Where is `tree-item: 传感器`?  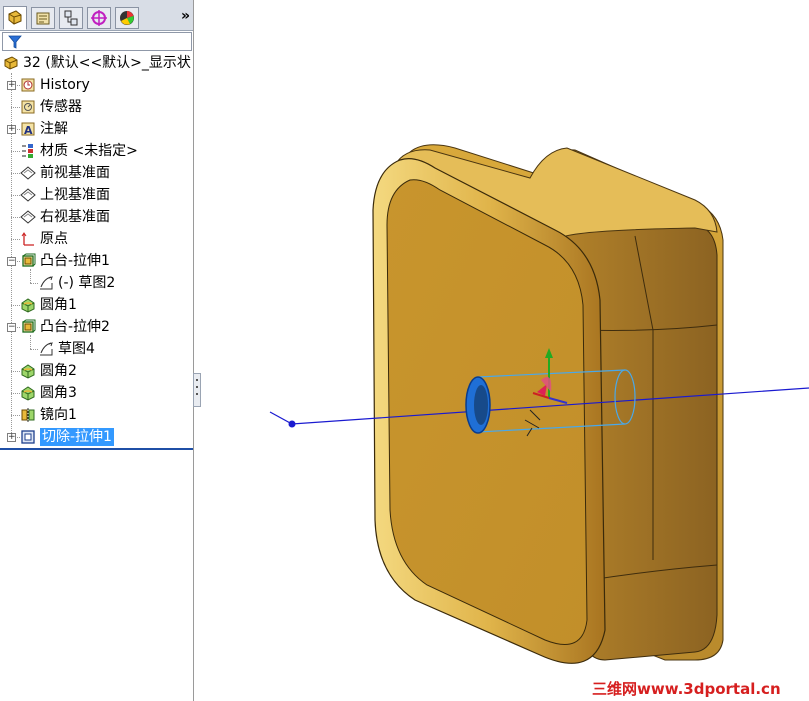
tree-item: 传感器 is located at coordinates (51, 107).